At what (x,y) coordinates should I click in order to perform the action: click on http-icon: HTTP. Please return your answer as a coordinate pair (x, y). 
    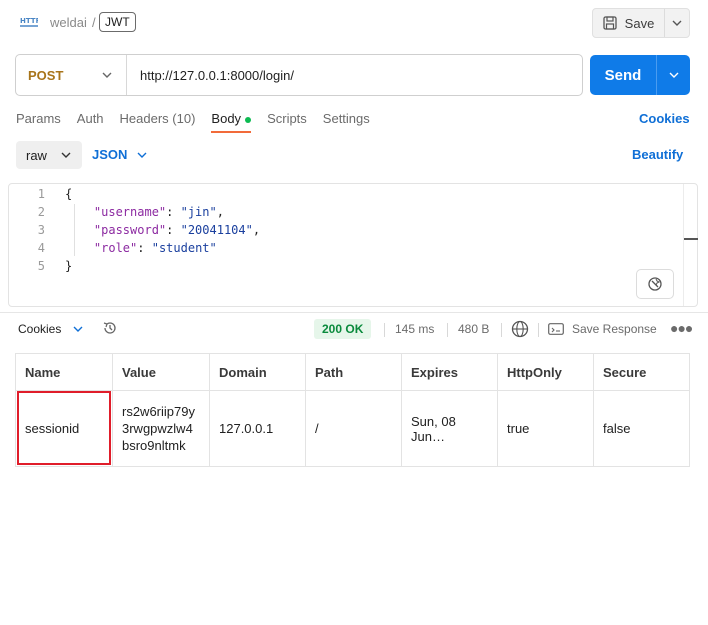
    Looking at the image, I should click on (30, 22).